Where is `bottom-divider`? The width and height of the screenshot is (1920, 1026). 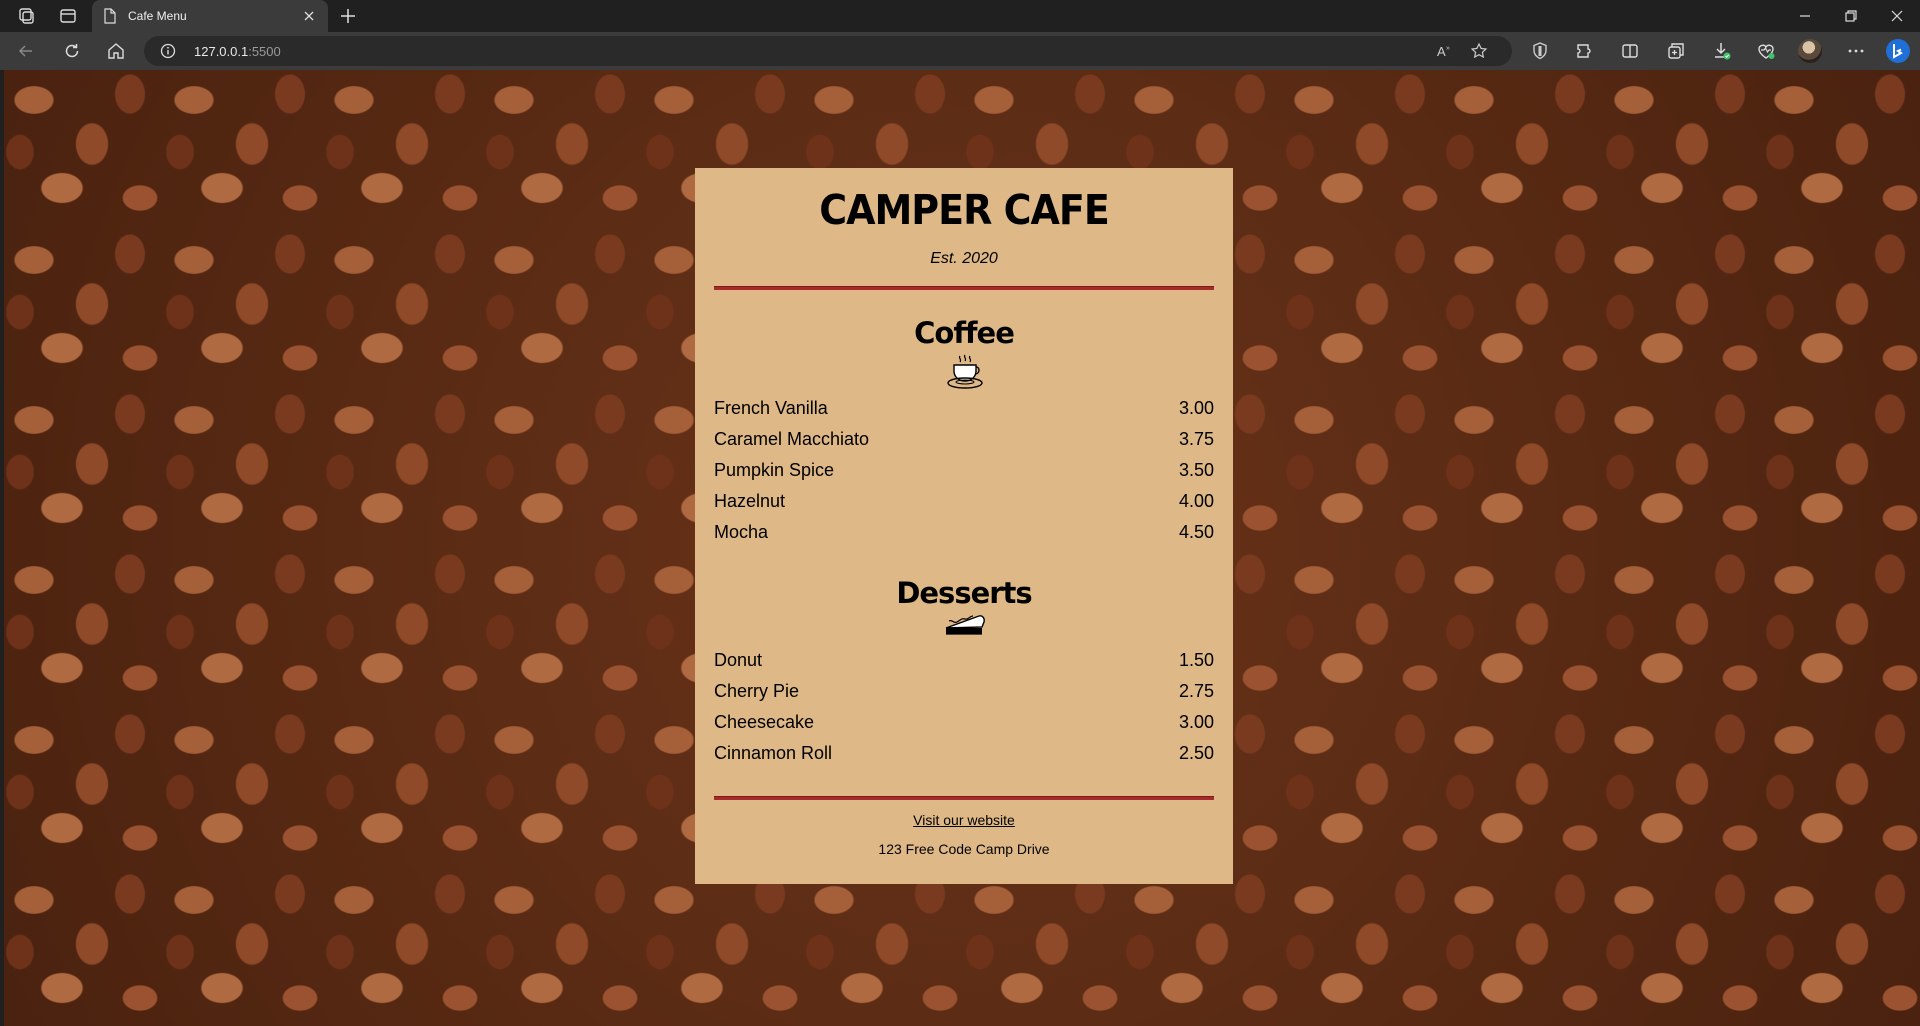
bottom-divider is located at coordinates (964, 798).